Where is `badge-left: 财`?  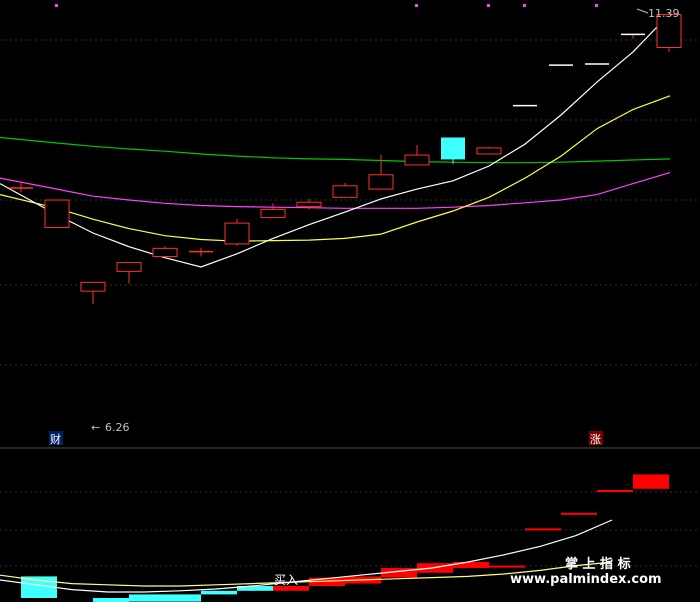 badge-left: 财 is located at coordinates (55, 439).